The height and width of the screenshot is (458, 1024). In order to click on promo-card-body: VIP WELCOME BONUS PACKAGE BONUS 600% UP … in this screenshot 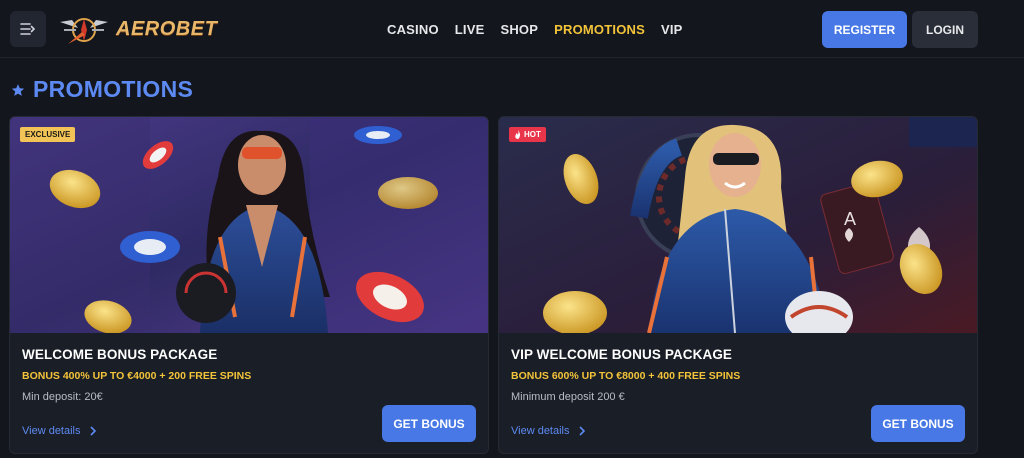, I will do `click(738, 393)`.